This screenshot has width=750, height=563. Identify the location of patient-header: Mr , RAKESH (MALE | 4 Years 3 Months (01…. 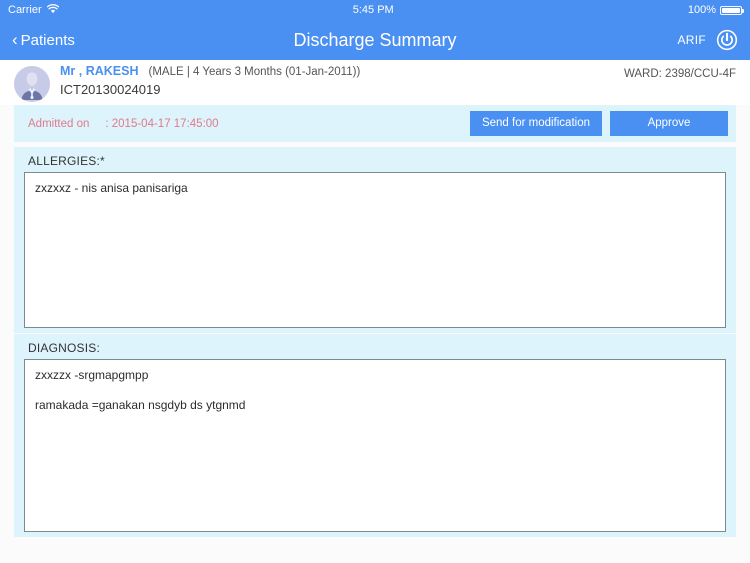
(375, 82).